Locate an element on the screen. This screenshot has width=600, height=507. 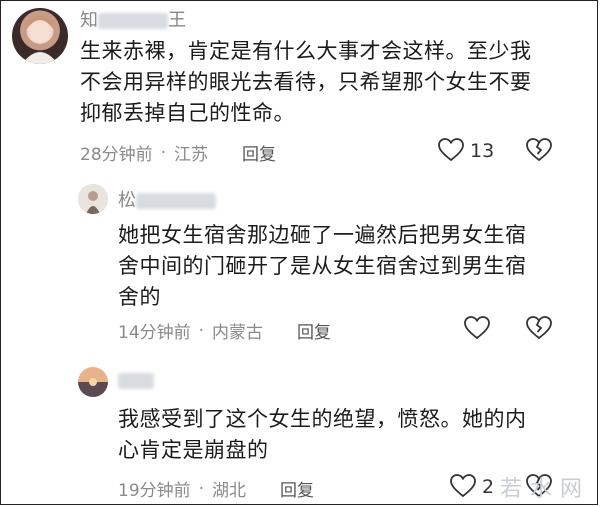
like-count: 13 is located at coordinates (482, 151).